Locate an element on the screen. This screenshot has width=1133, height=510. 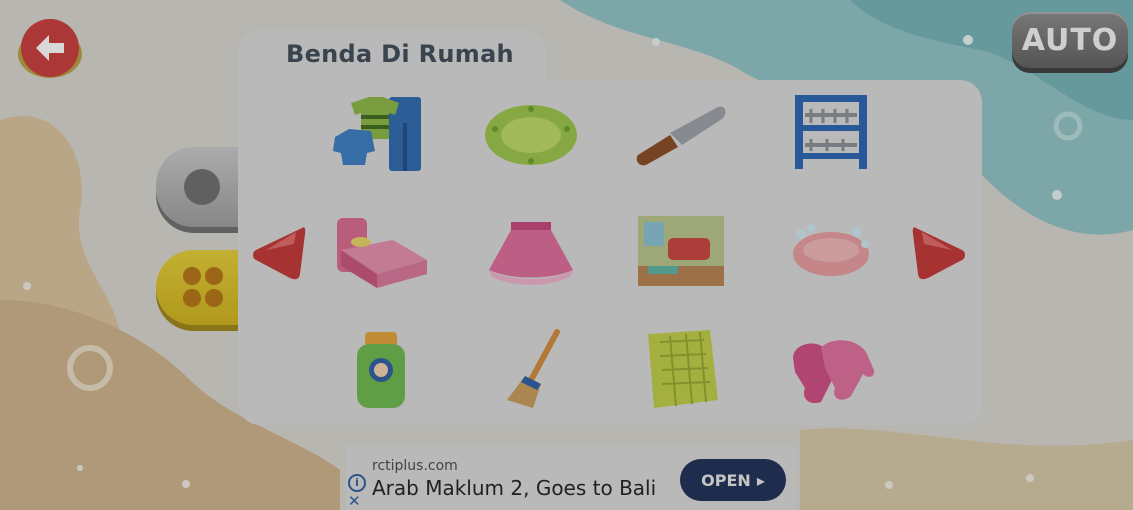
category-title: Benda Di Rumah is located at coordinates (400, 54).